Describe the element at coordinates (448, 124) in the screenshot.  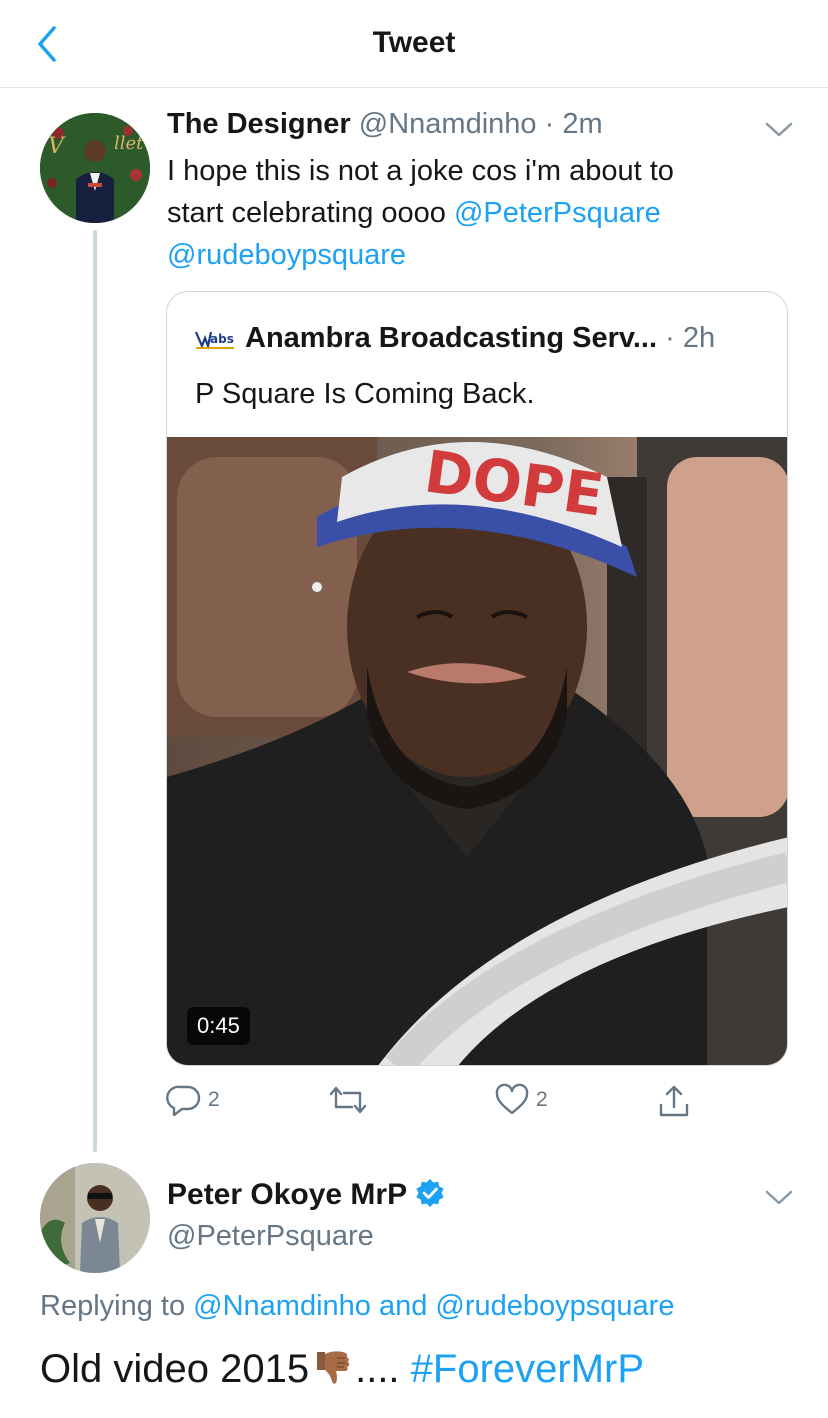
I see `author-handle: @Nnamdinho` at that location.